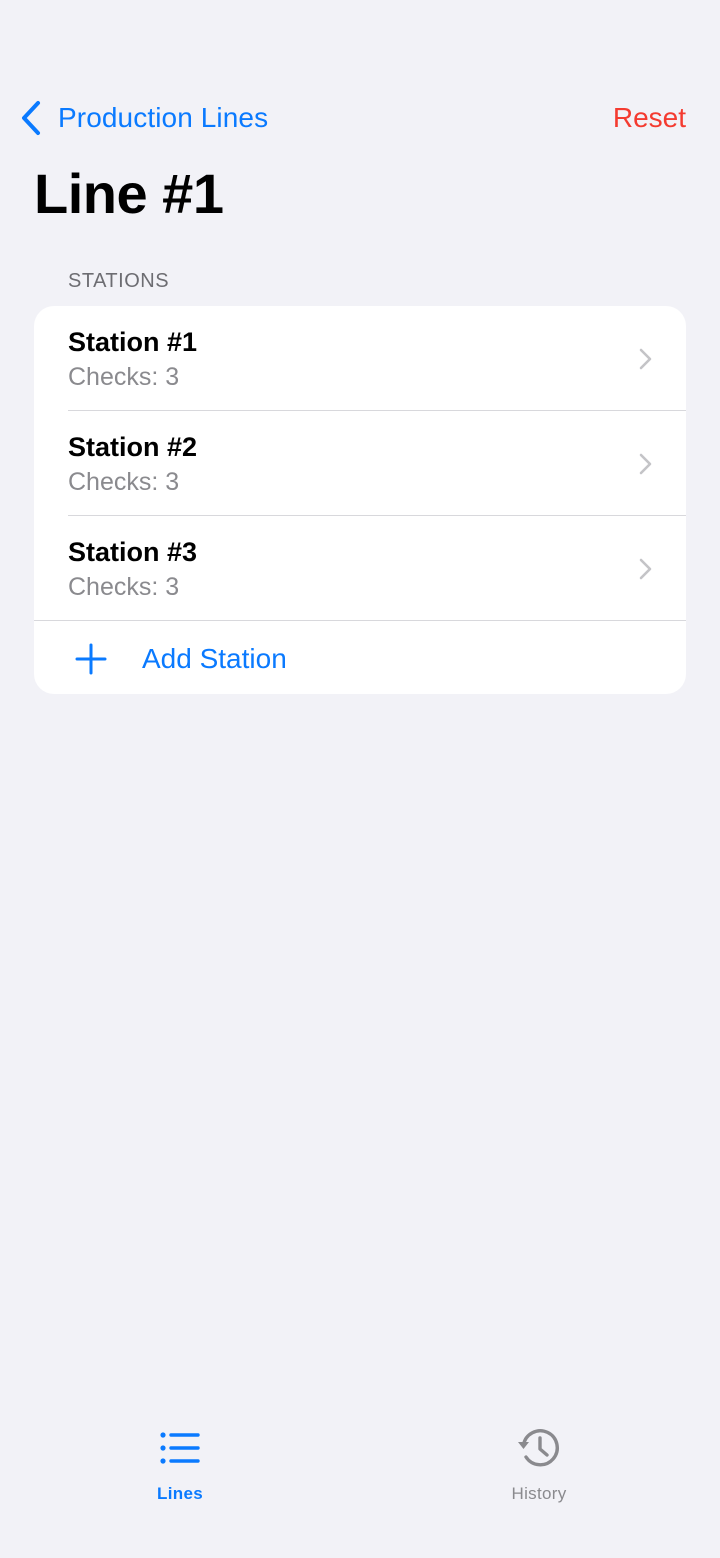 This screenshot has height=1558, width=720. What do you see at coordinates (180, 1469) in the screenshot?
I see `tab-lines: Lines` at bounding box center [180, 1469].